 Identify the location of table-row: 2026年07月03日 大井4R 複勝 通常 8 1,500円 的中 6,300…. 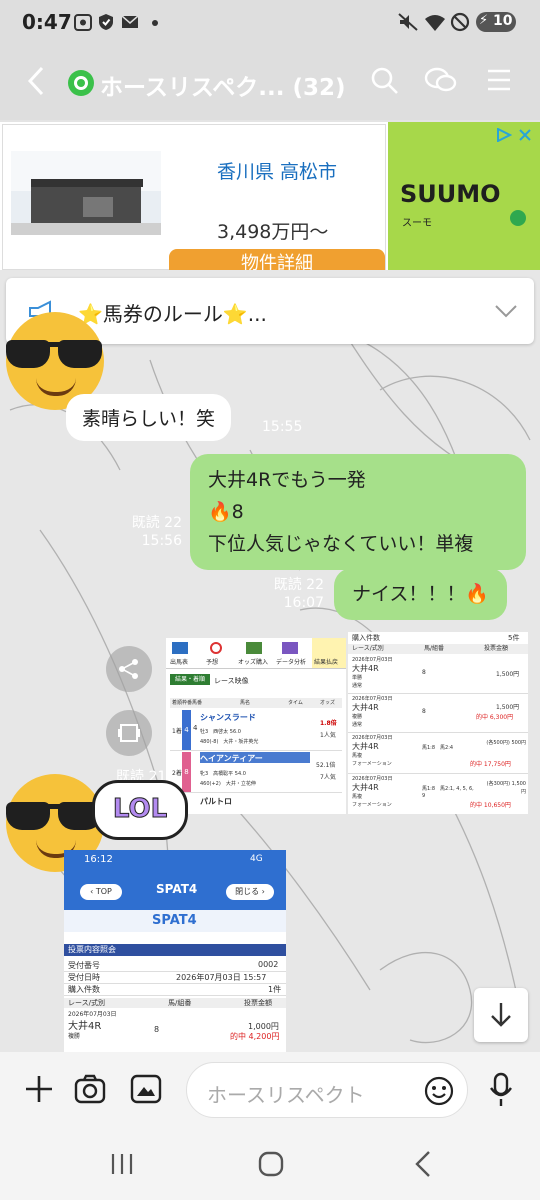
(438, 713).